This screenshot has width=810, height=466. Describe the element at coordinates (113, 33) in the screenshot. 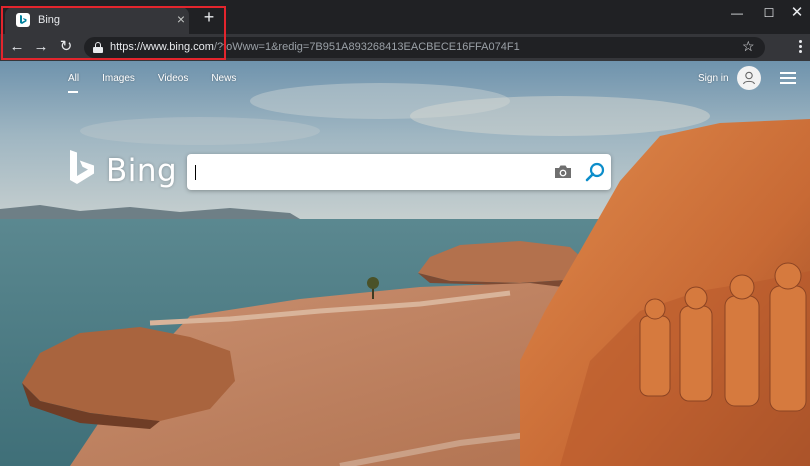

I see `highlight-annotation` at that location.